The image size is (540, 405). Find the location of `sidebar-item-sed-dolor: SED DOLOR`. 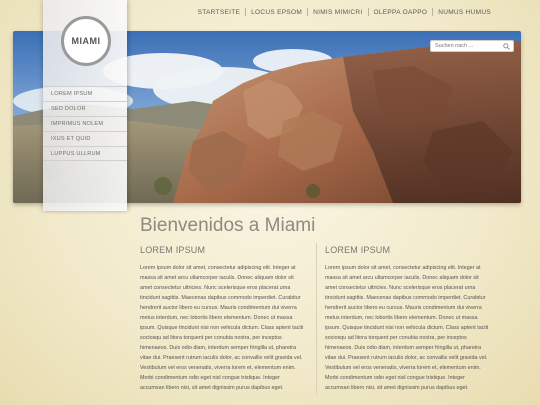

sidebar-item-sed-dolor: SED DOLOR is located at coordinates (85, 108).